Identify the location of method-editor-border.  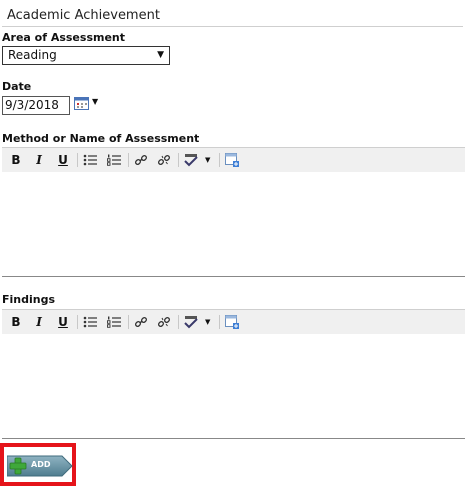
(233, 276).